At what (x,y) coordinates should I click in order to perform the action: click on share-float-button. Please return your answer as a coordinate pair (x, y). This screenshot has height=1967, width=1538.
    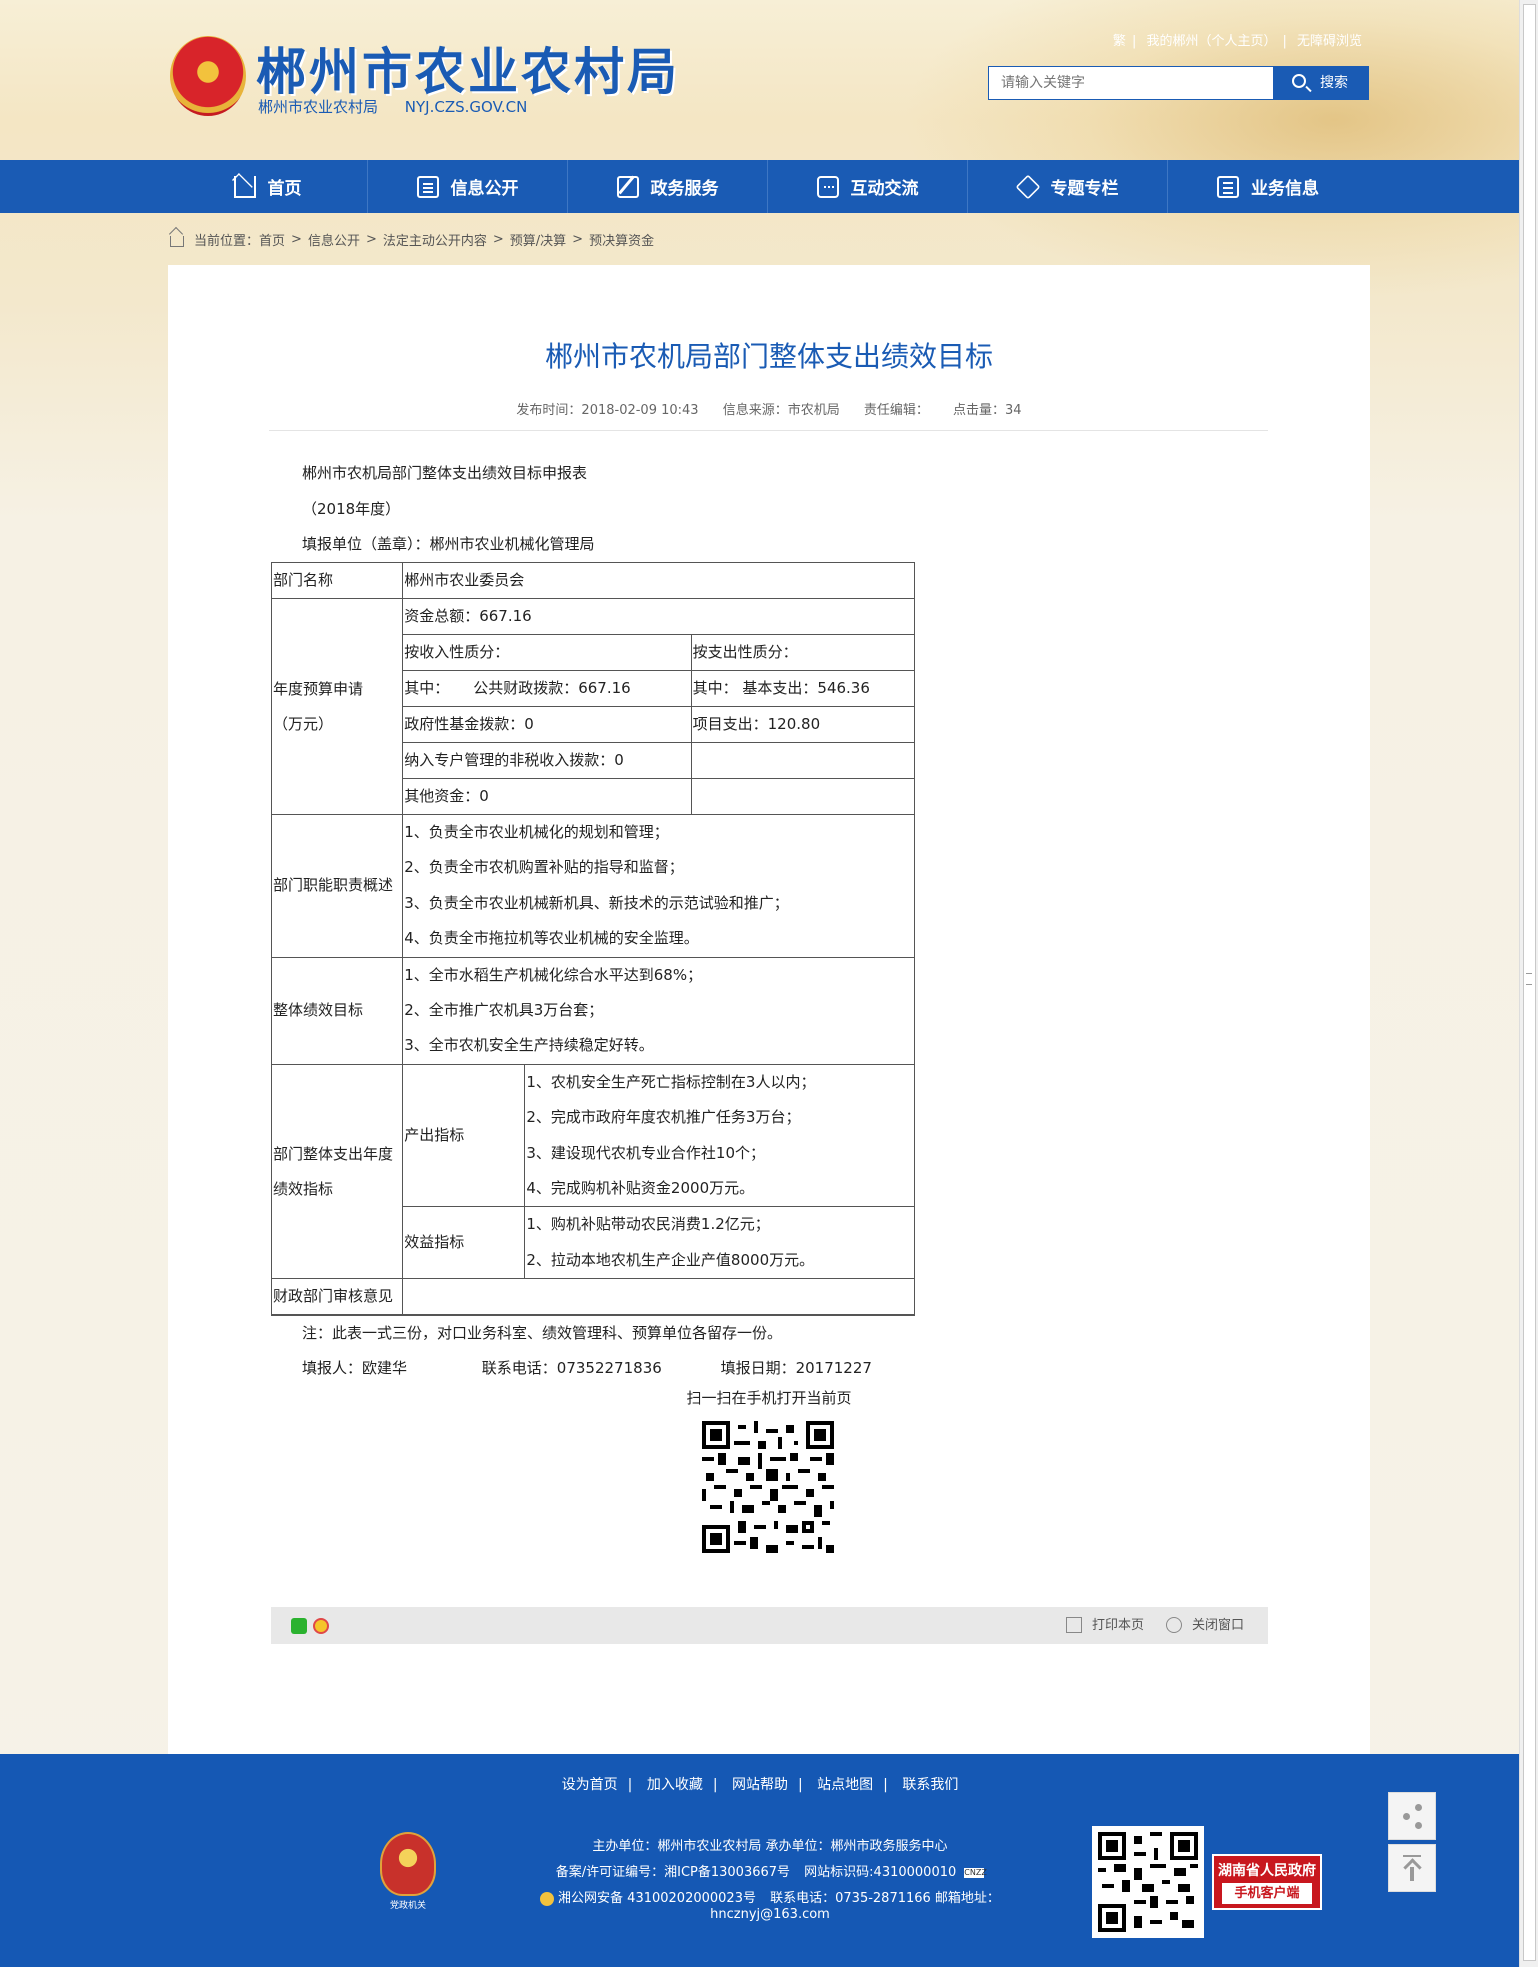
    Looking at the image, I should click on (1412, 1816).